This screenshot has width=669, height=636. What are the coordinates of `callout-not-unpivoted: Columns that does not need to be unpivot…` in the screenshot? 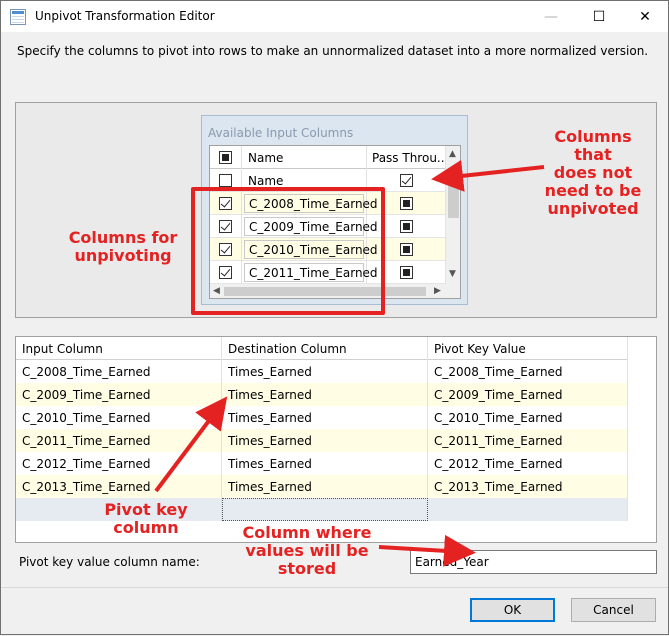 It's located at (593, 172).